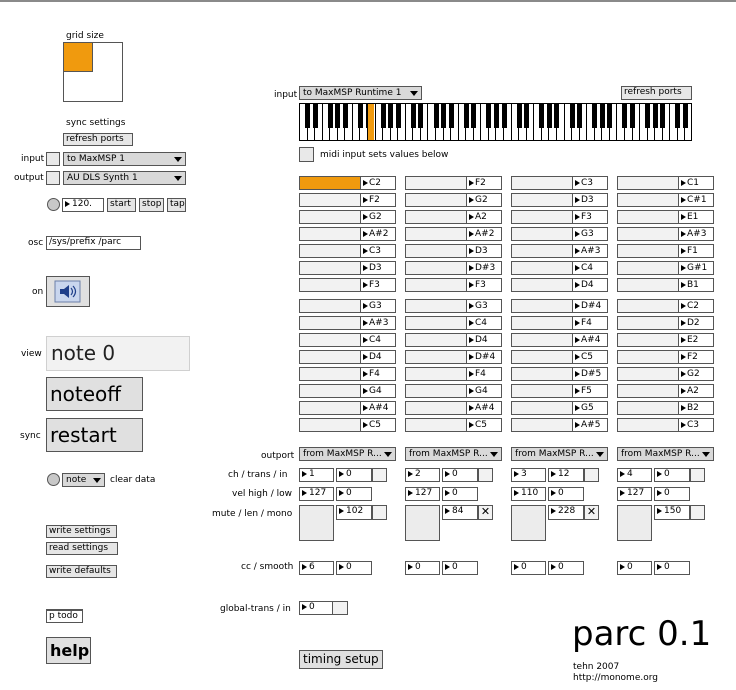  What do you see at coordinates (379, 512) in the screenshot?
I see `mono-toggle` at bounding box center [379, 512].